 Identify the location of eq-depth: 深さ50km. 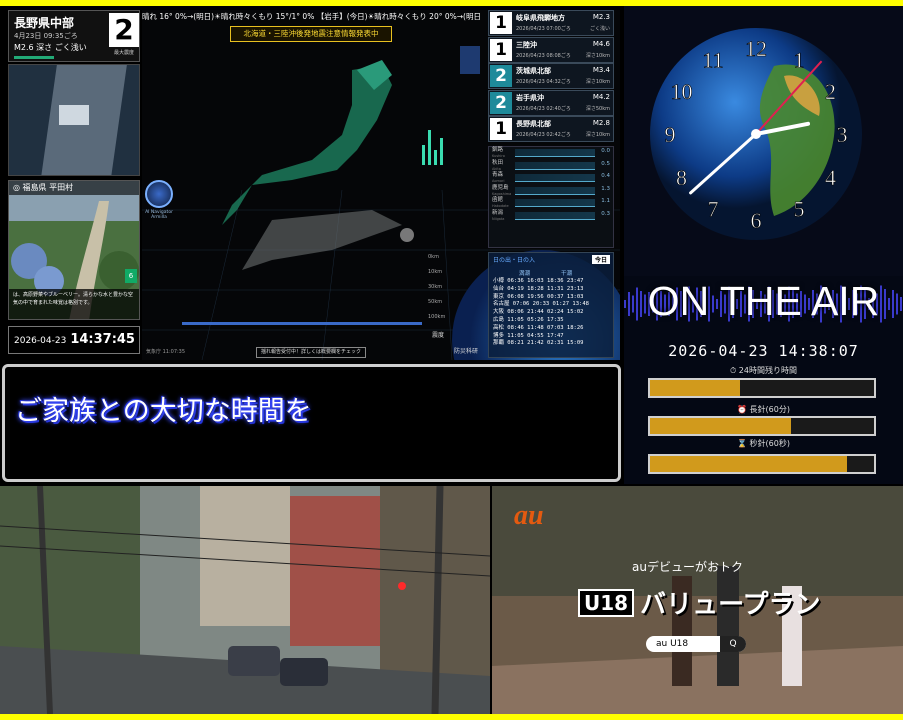
(597, 108).